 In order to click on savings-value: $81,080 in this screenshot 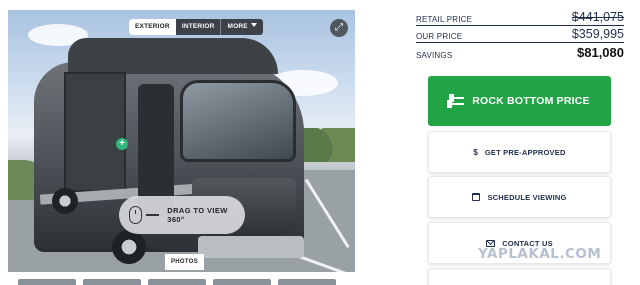, I will do `click(600, 52)`.